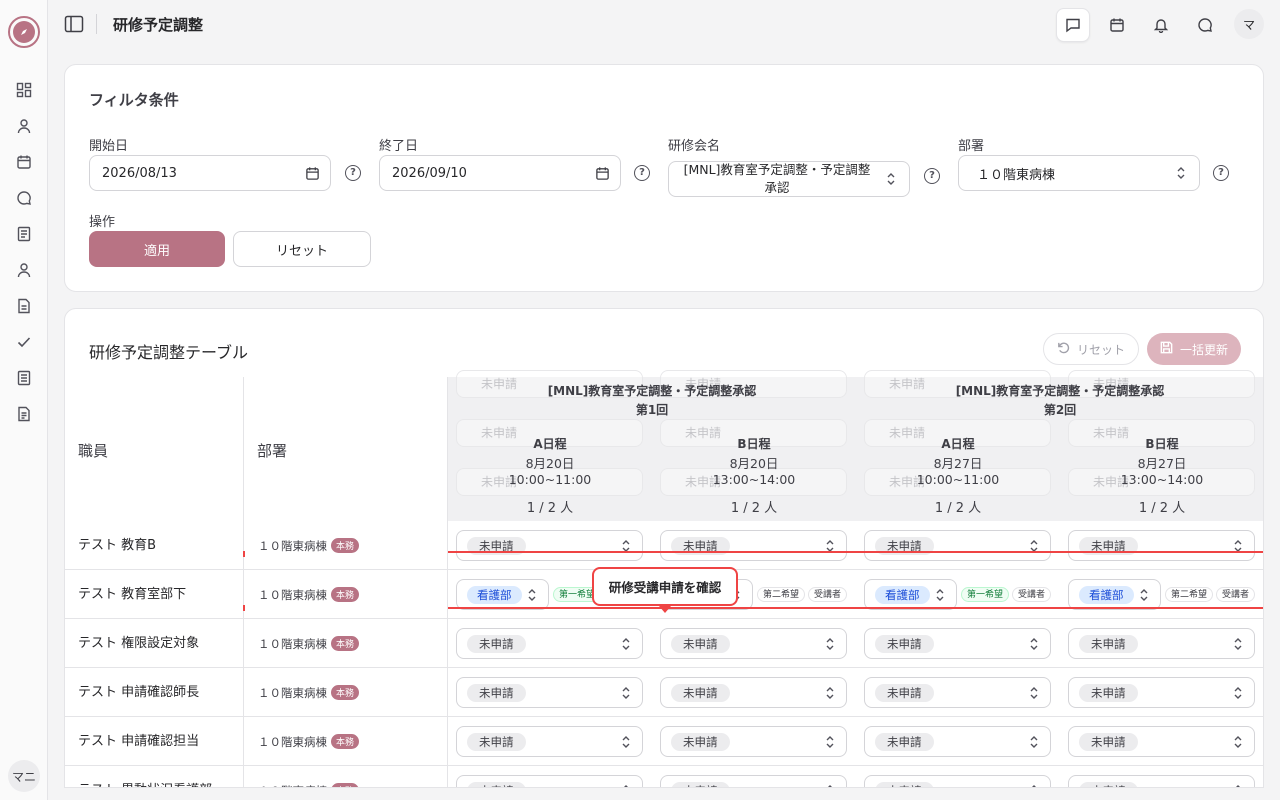  I want to click on document-icon, so click(24, 306).